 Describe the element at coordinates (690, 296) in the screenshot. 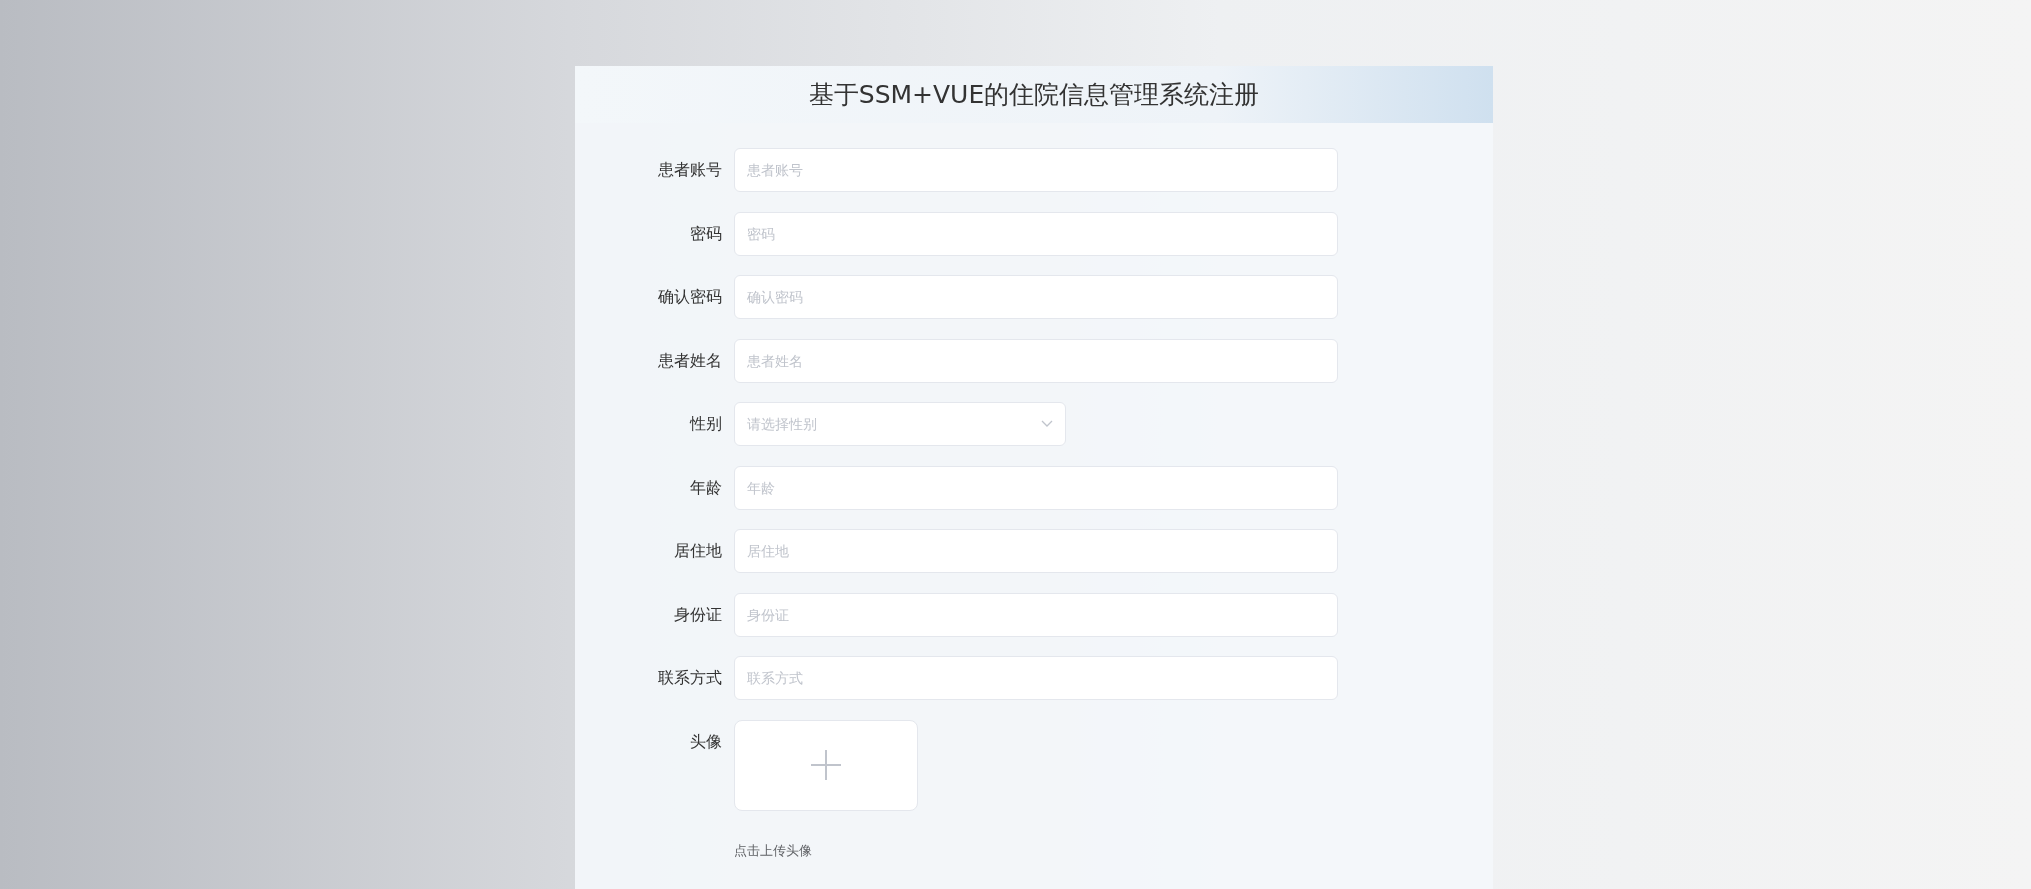

I see `field-label: 确认密码` at that location.